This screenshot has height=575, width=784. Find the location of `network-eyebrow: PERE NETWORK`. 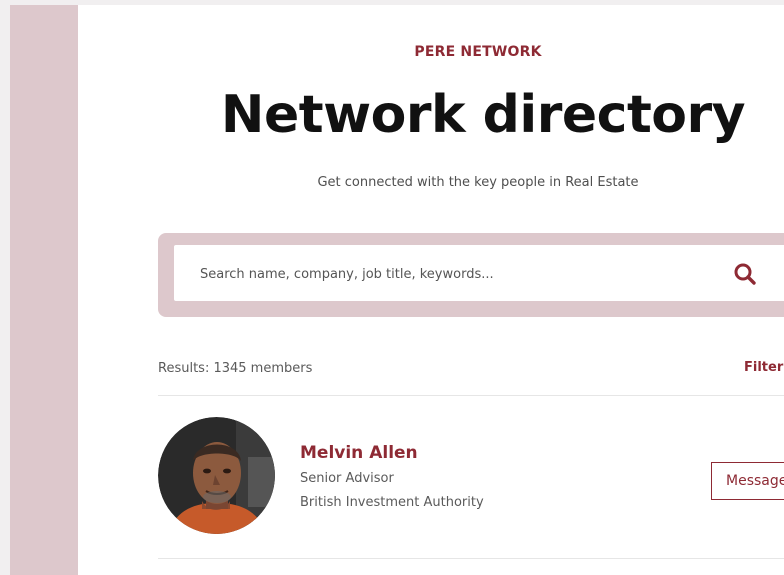

network-eyebrow: PERE NETWORK is located at coordinates (478, 52).